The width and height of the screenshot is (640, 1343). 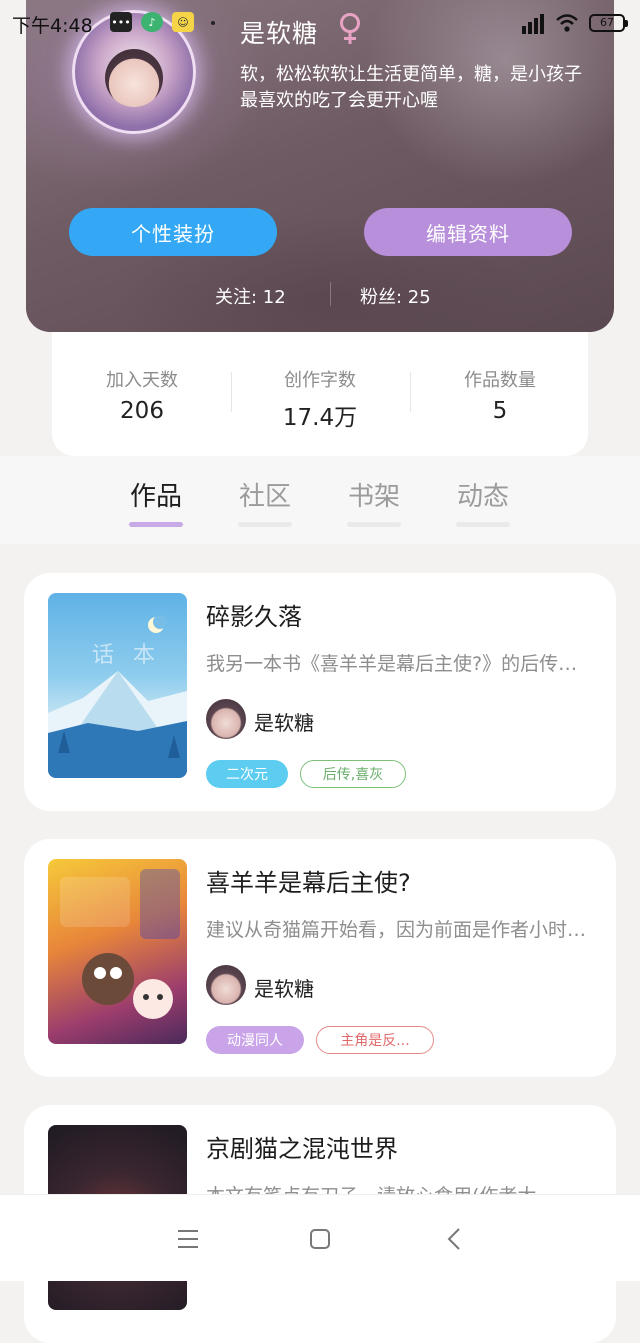 I want to click on tab-bookshelf-indicator, so click(x=374, y=524).